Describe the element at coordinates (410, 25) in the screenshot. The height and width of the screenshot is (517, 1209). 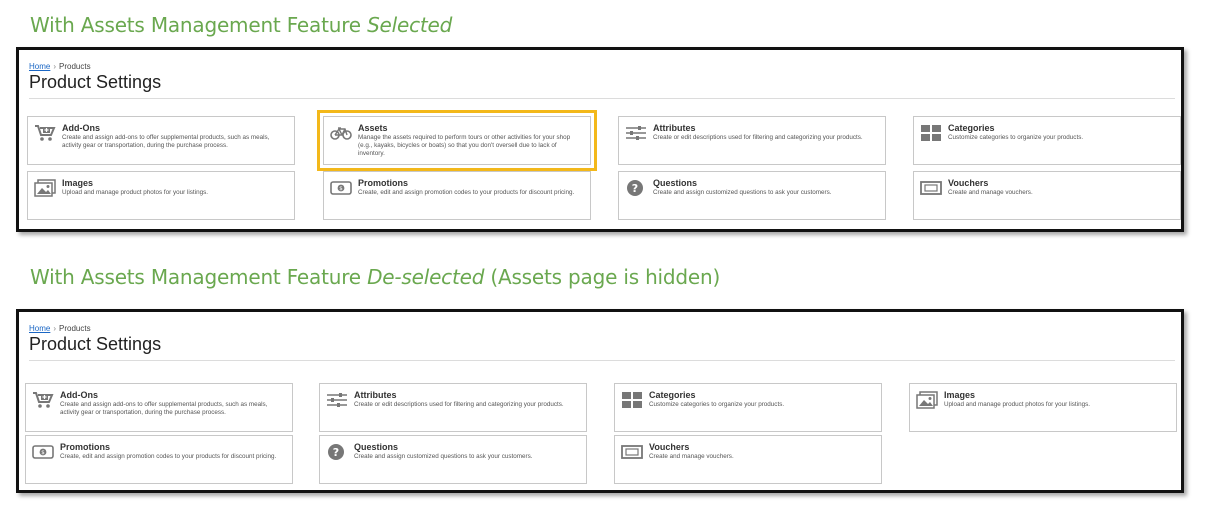
I see `caption-emphasis: Selected` at that location.